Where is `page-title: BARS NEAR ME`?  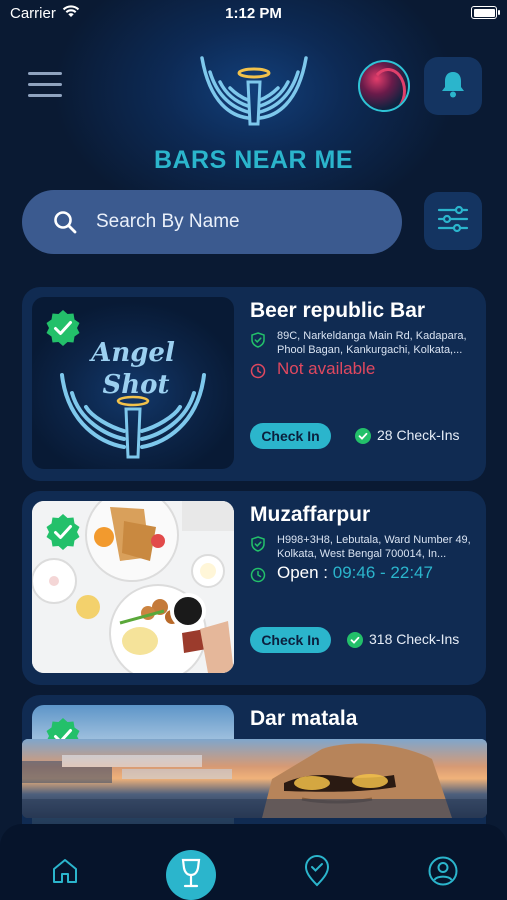
page-title: BARS NEAR ME is located at coordinates (253, 160).